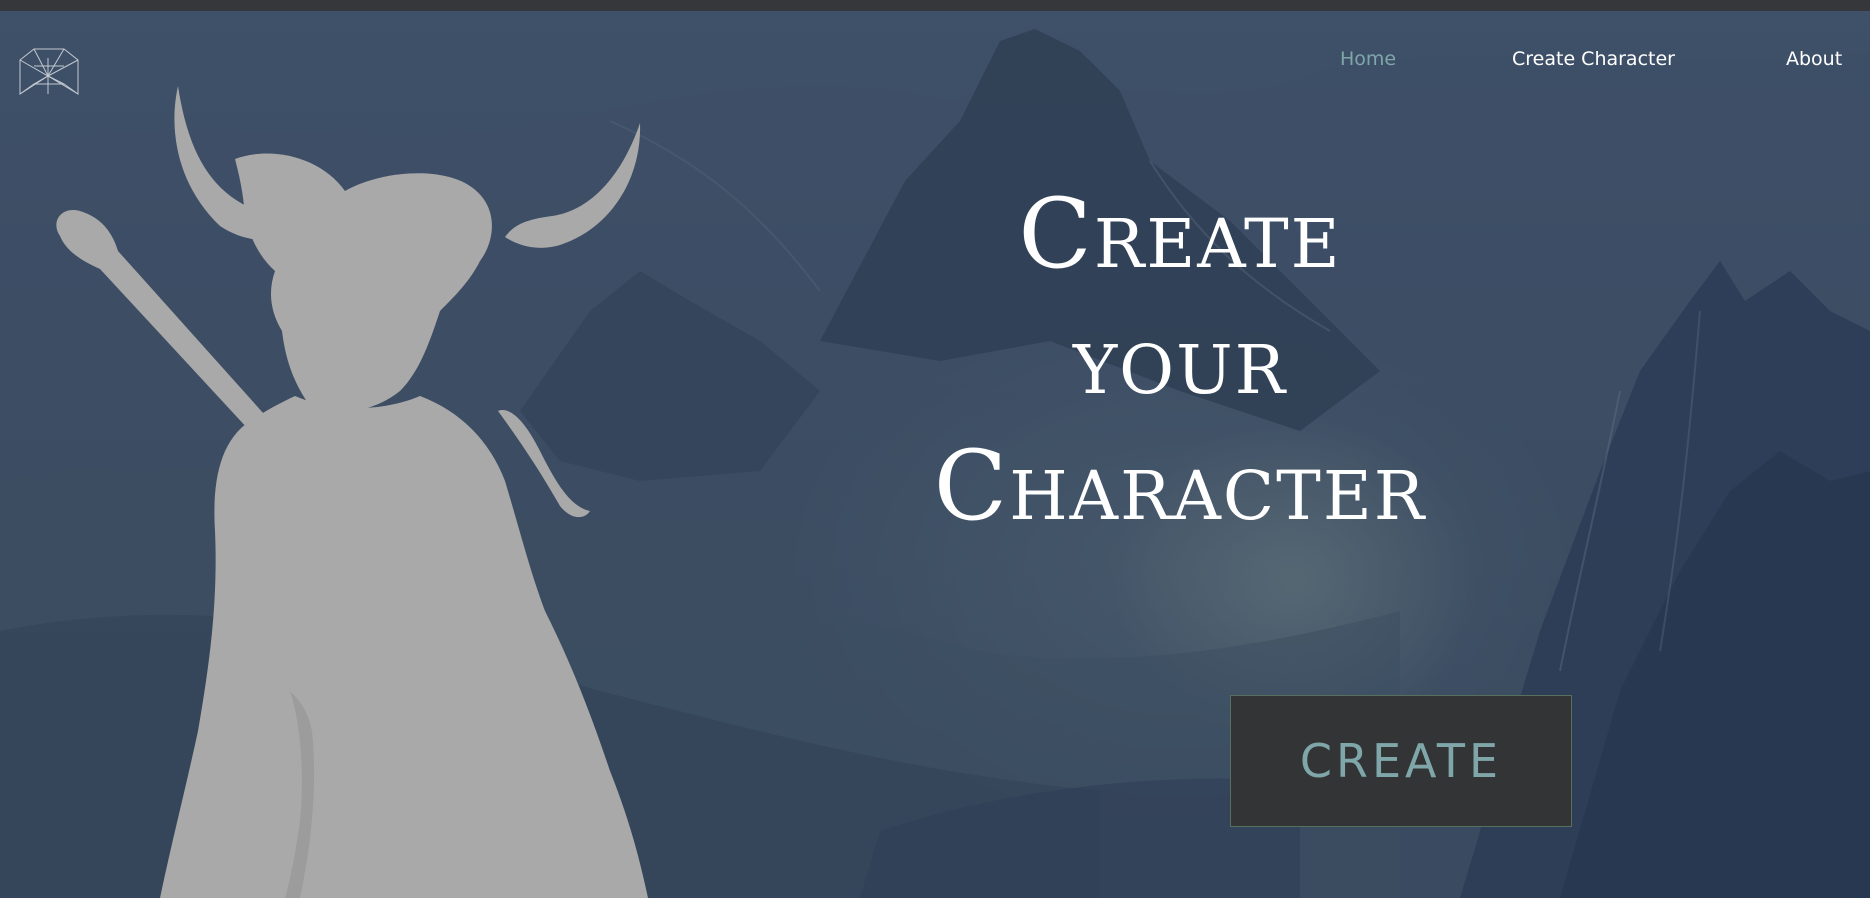 This screenshot has width=1870, height=898. I want to click on headline-line-1: Create, so click(1180, 234).